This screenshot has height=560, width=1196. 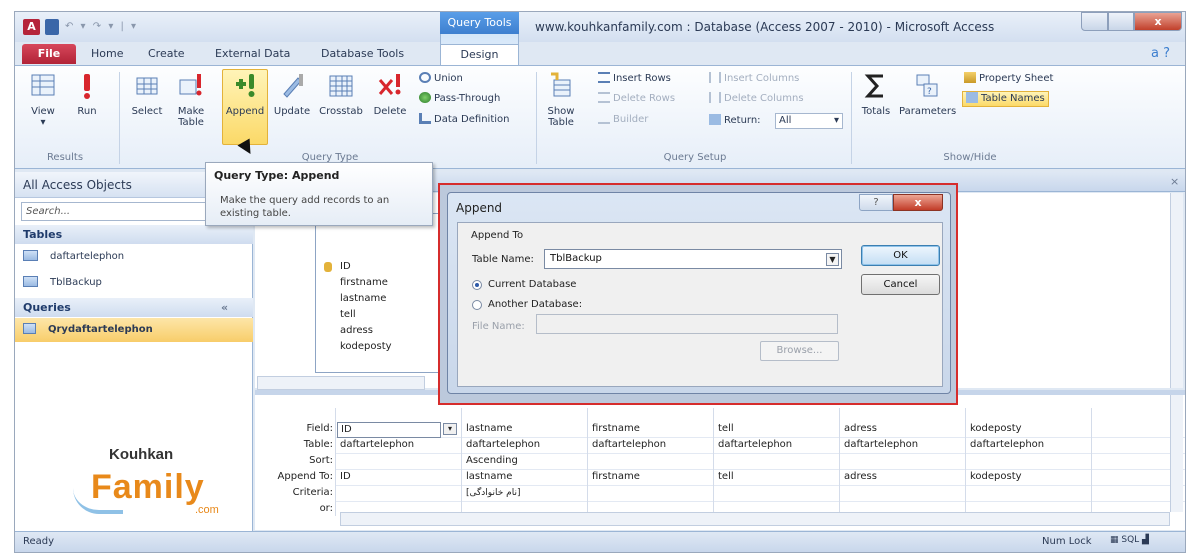 I want to click on close-document-icon: ×, so click(x=1174, y=181).